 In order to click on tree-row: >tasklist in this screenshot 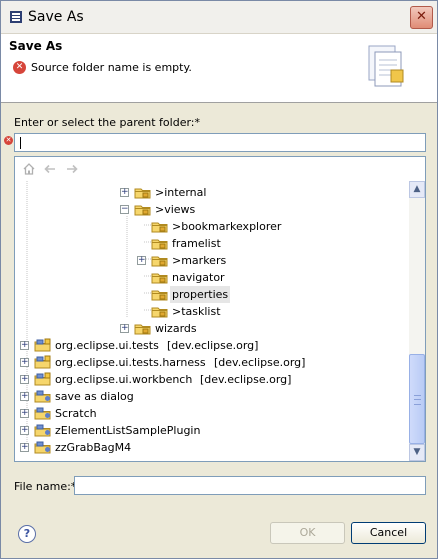, I will do `click(211, 311)`.